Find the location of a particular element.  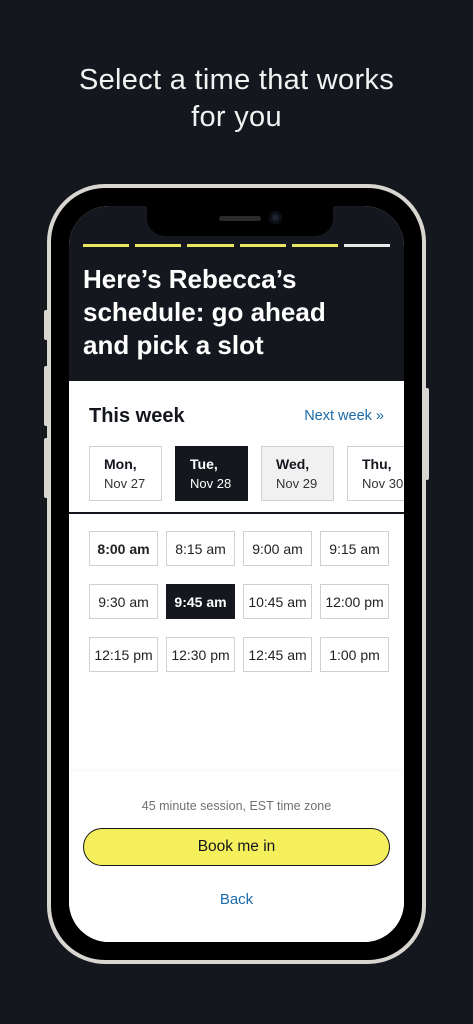

time-slot: 1:00 pm is located at coordinates (354, 654).